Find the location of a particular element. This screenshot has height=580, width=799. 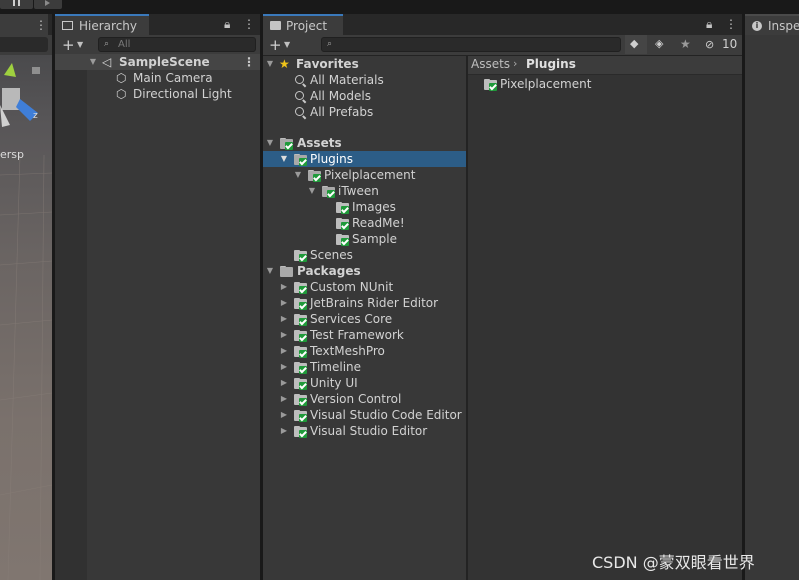

tree-item-folder: ReadMe! is located at coordinates (364, 223).